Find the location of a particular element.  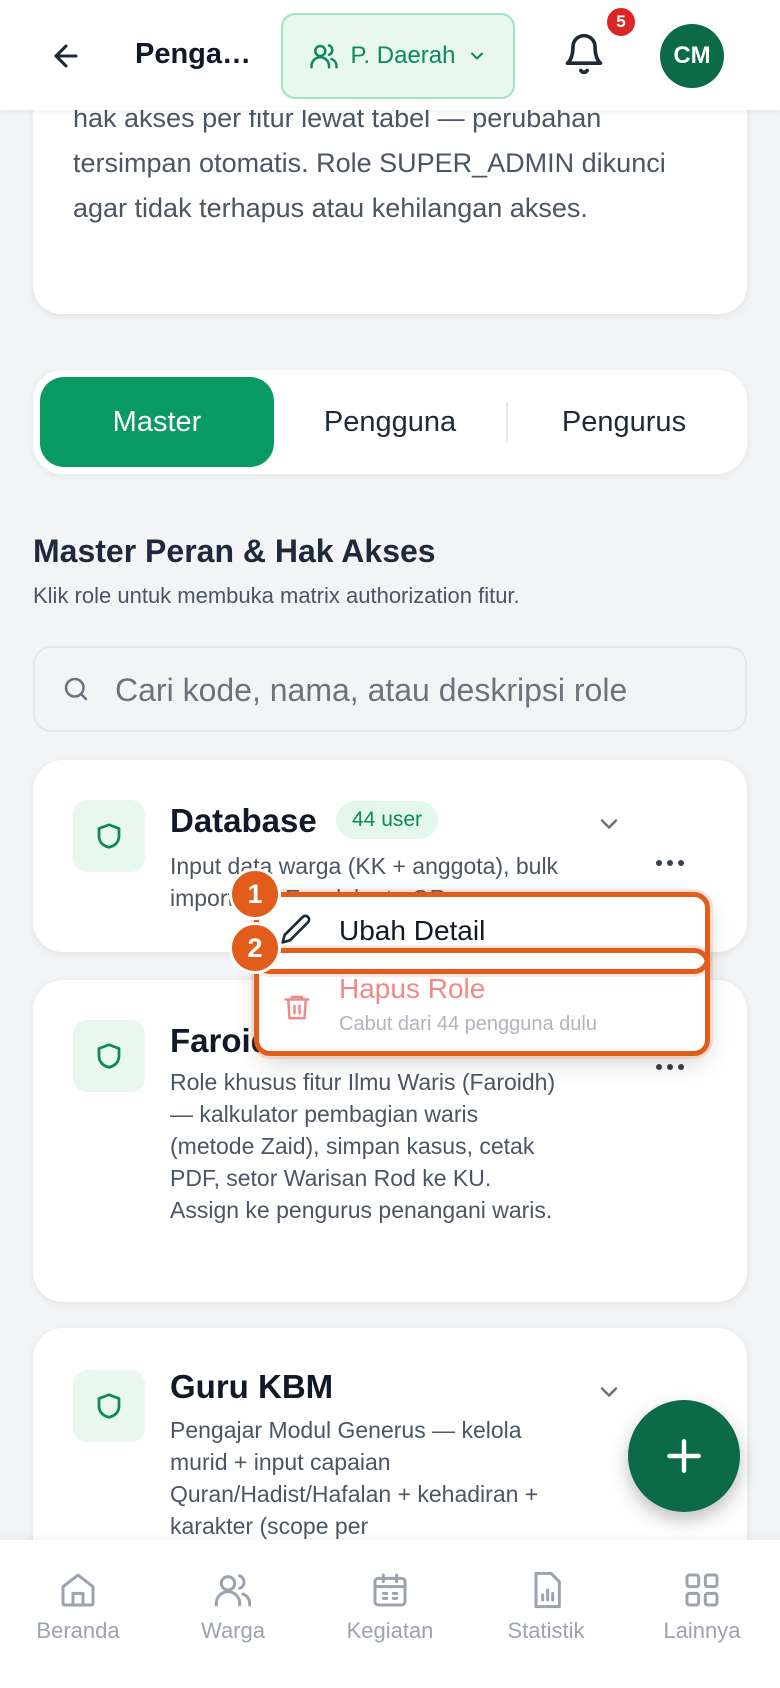

delete-role-label: Hapus Role is located at coordinates (412, 988).